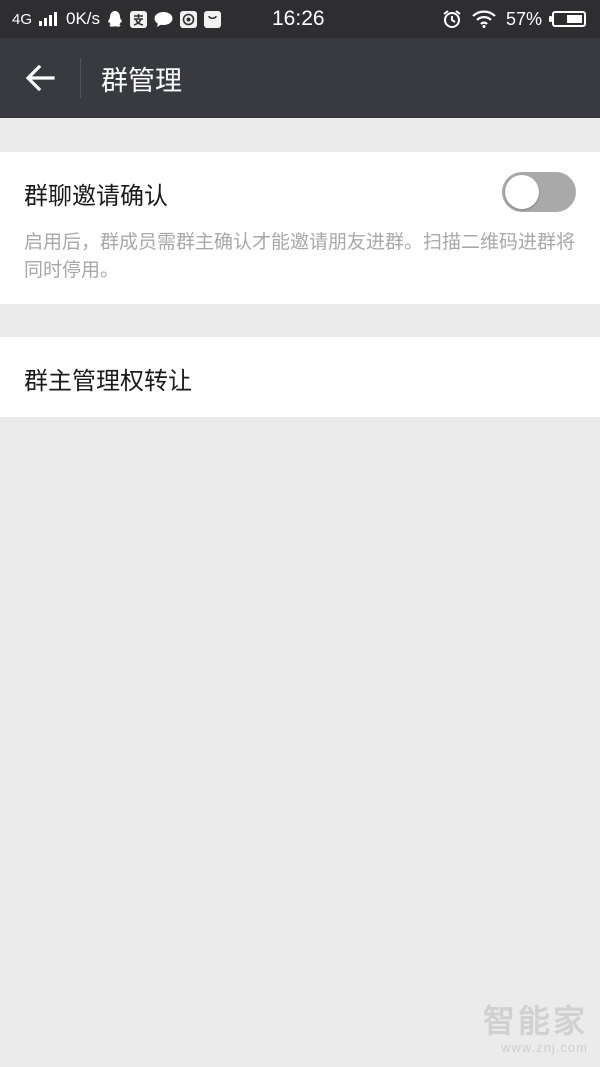 This screenshot has height=1067, width=600. I want to click on qq-icon, so click(115, 19).